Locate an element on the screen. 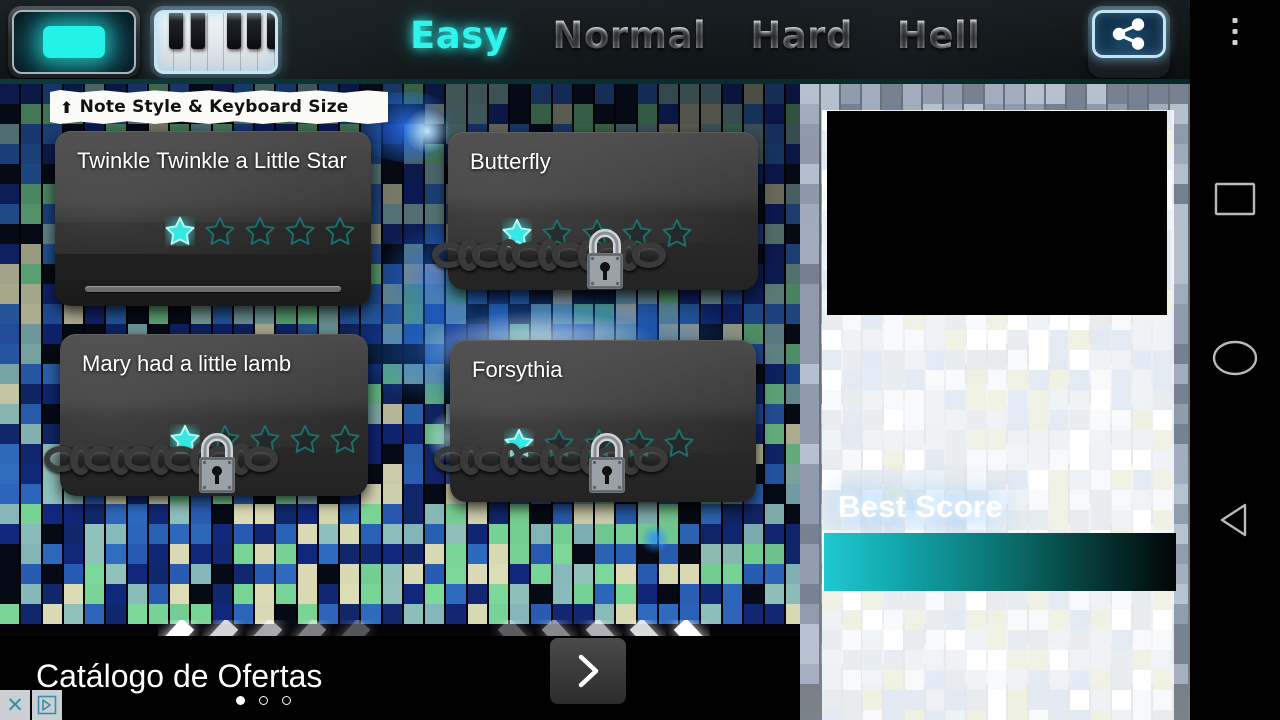 The height and width of the screenshot is (720, 1280). note-style-button is located at coordinates (74, 42).